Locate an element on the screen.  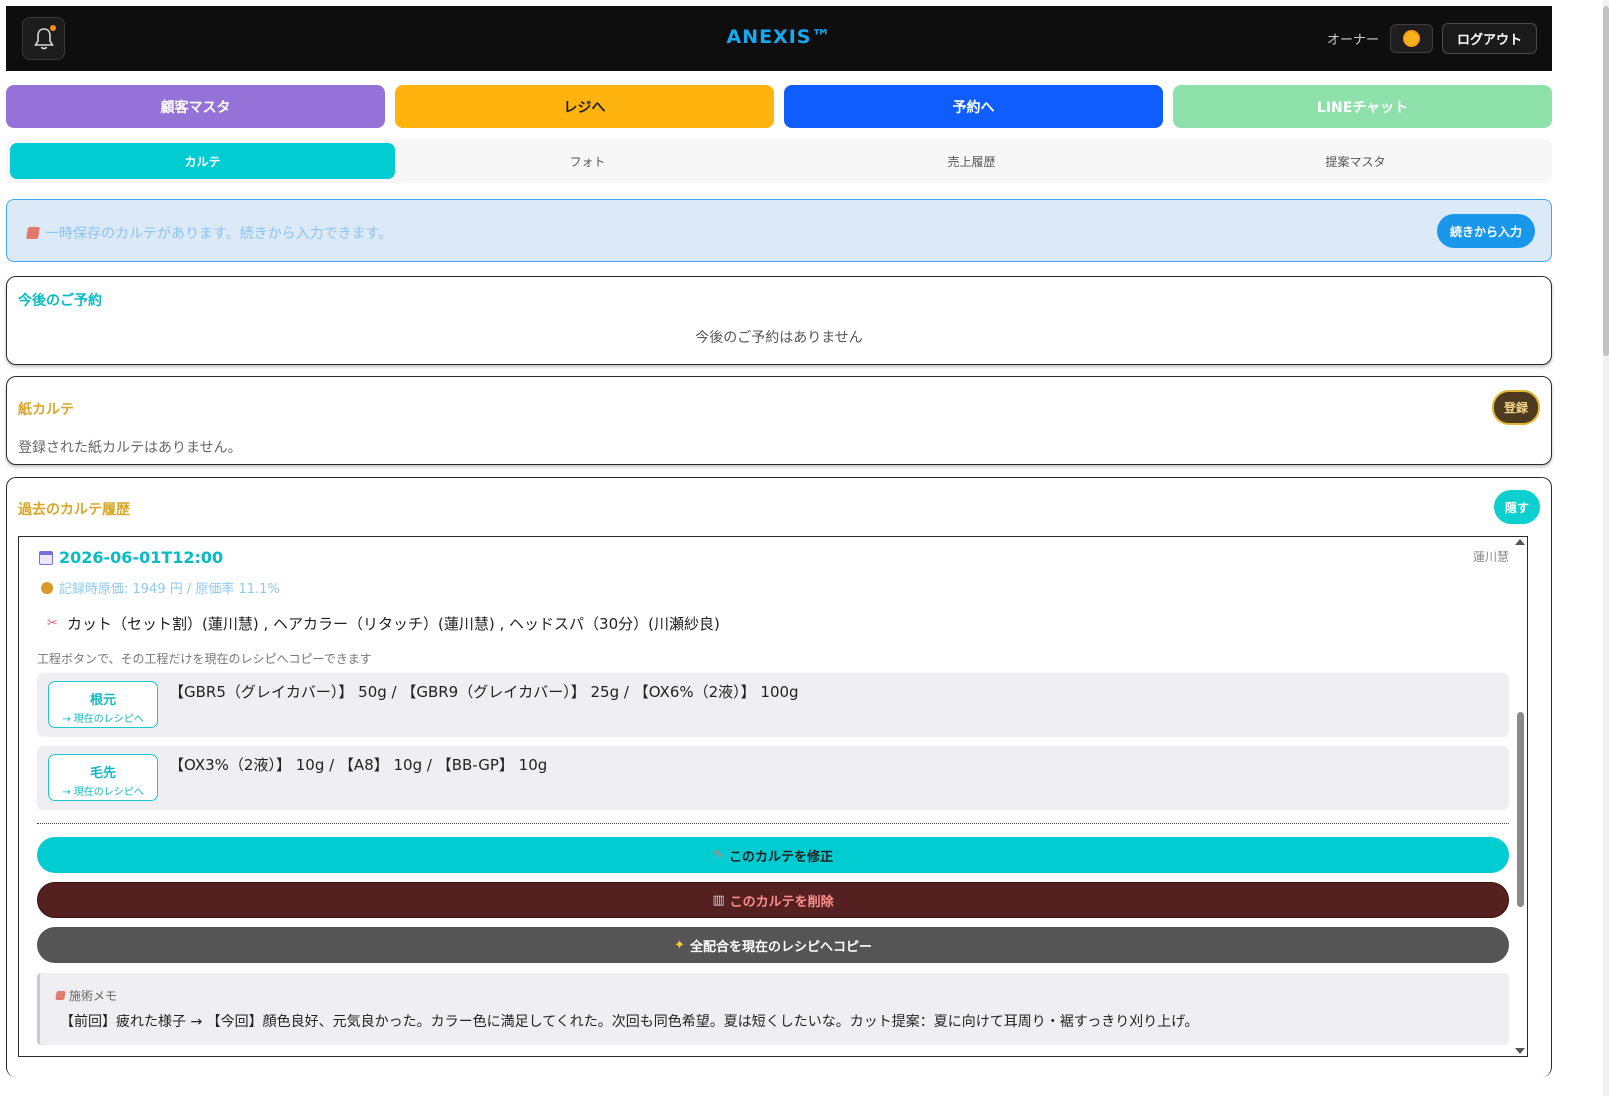
paper-empty: 登録された紙カルテはありません。 is located at coordinates (130, 448).